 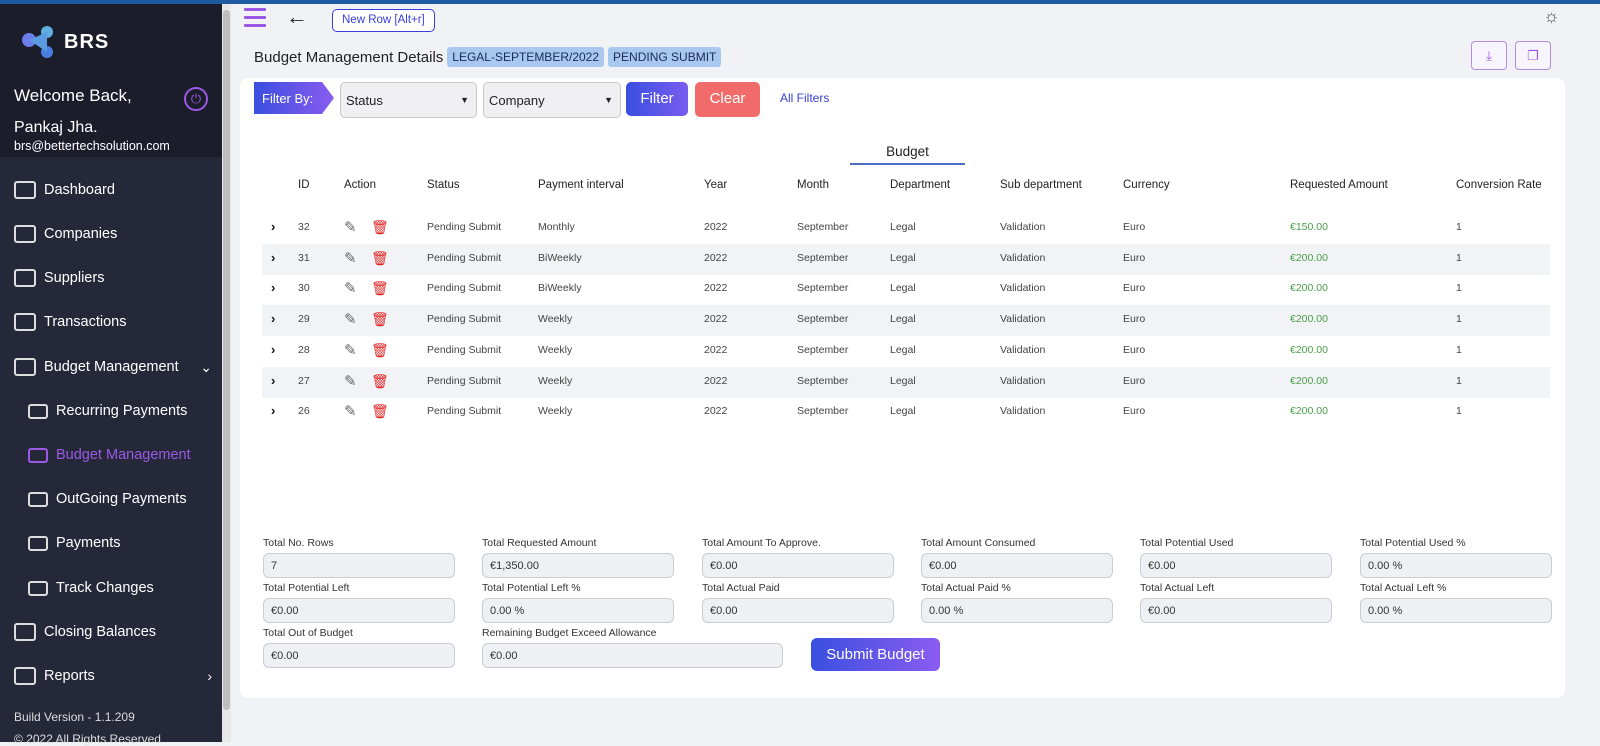 What do you see at coordinates (111, 588) in the screenshot?
I see `sidebar-item-track-changes: Track Changes` at bounding box center [111, 588].